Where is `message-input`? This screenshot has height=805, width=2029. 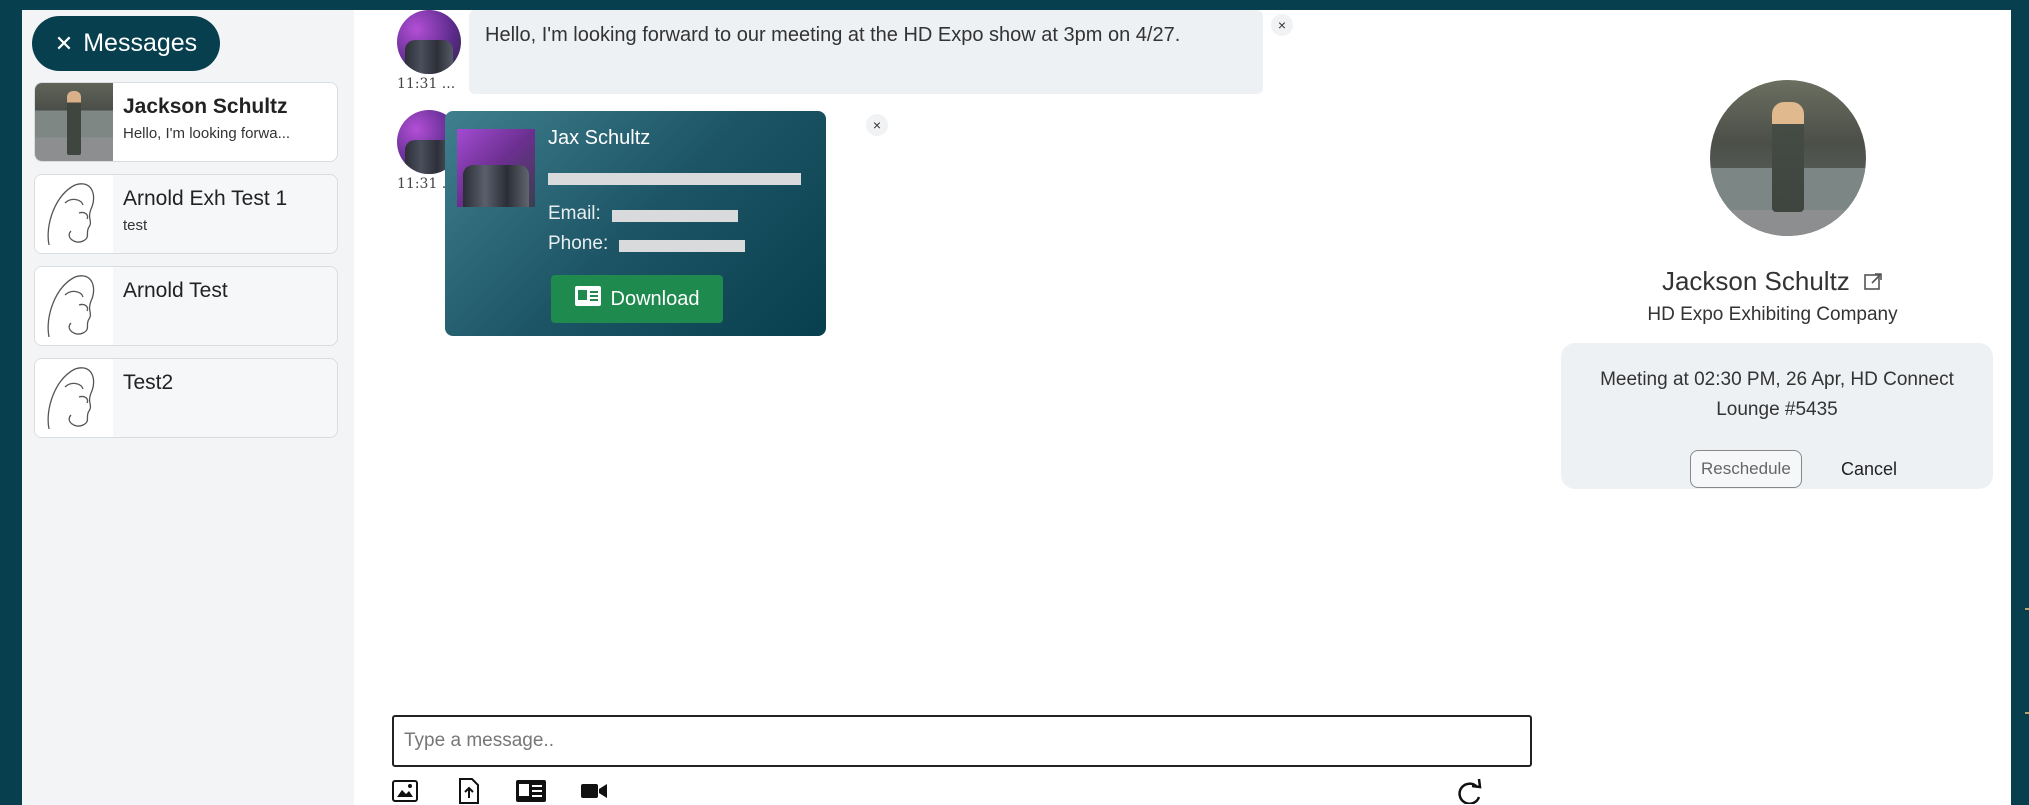 message-input is located at coordinates (962, 741).